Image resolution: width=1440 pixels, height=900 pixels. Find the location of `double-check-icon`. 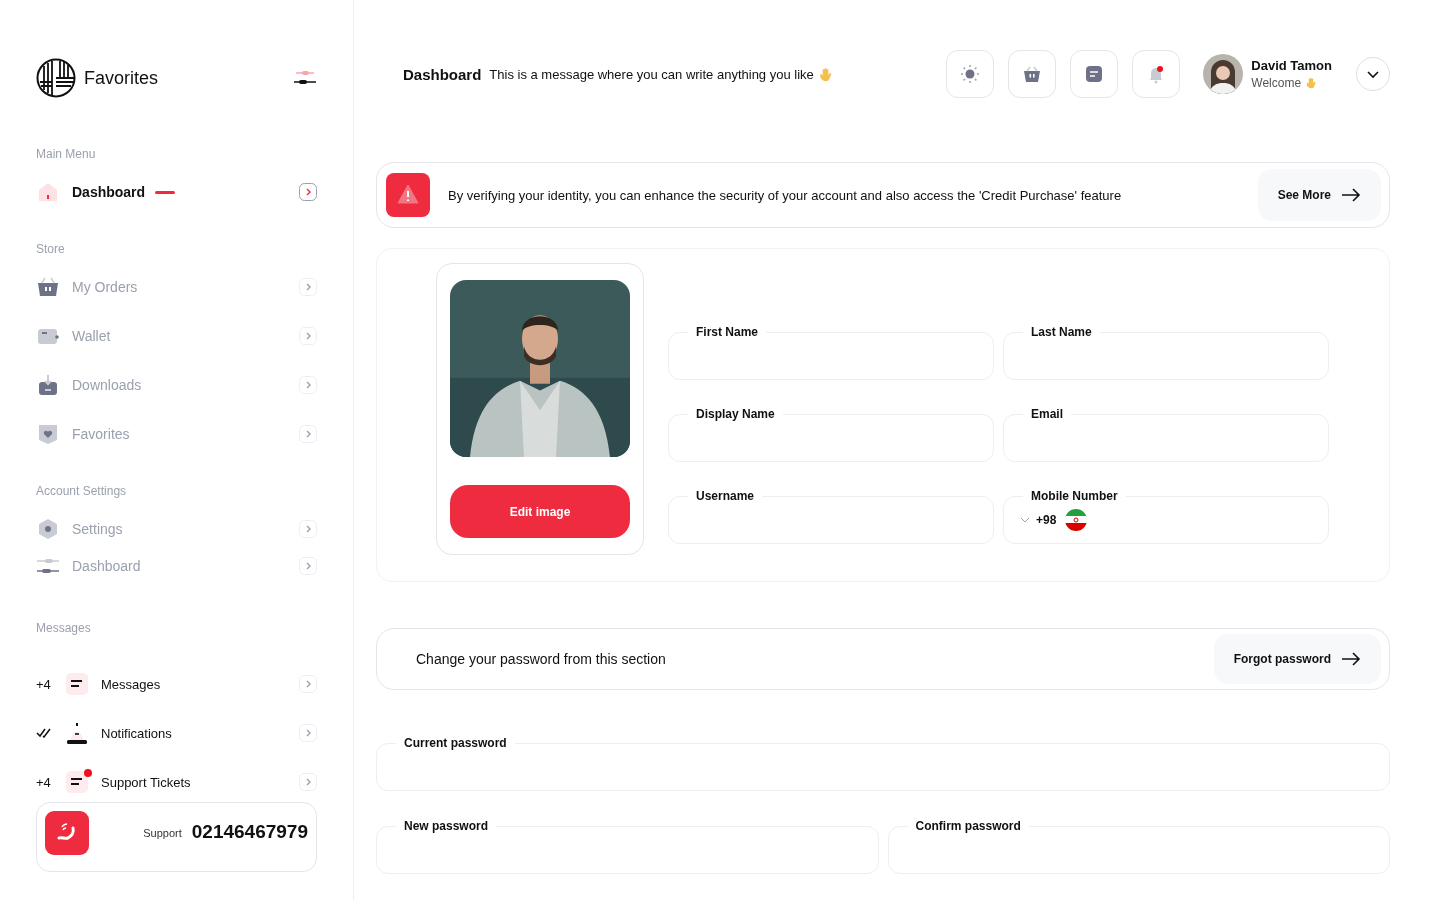

double-check-icon is located at coordinates (44, 733).